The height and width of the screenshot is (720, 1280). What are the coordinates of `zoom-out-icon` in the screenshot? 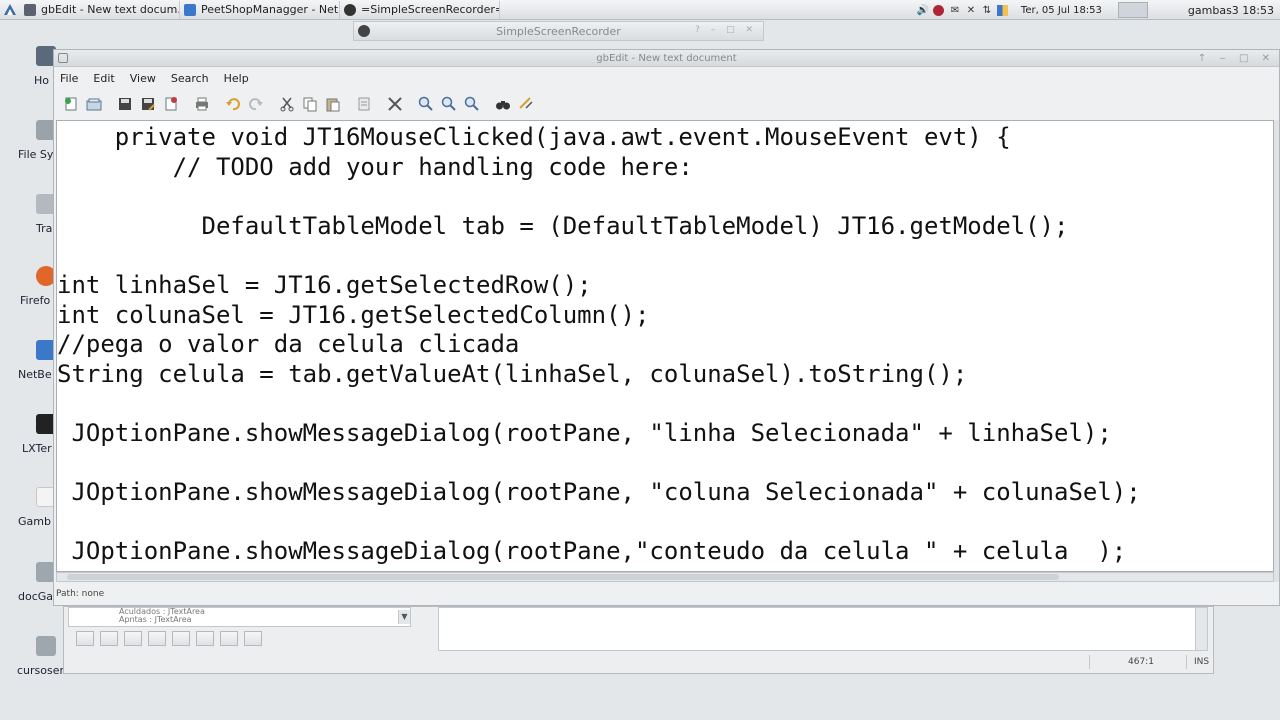 It's located at (448, 103).